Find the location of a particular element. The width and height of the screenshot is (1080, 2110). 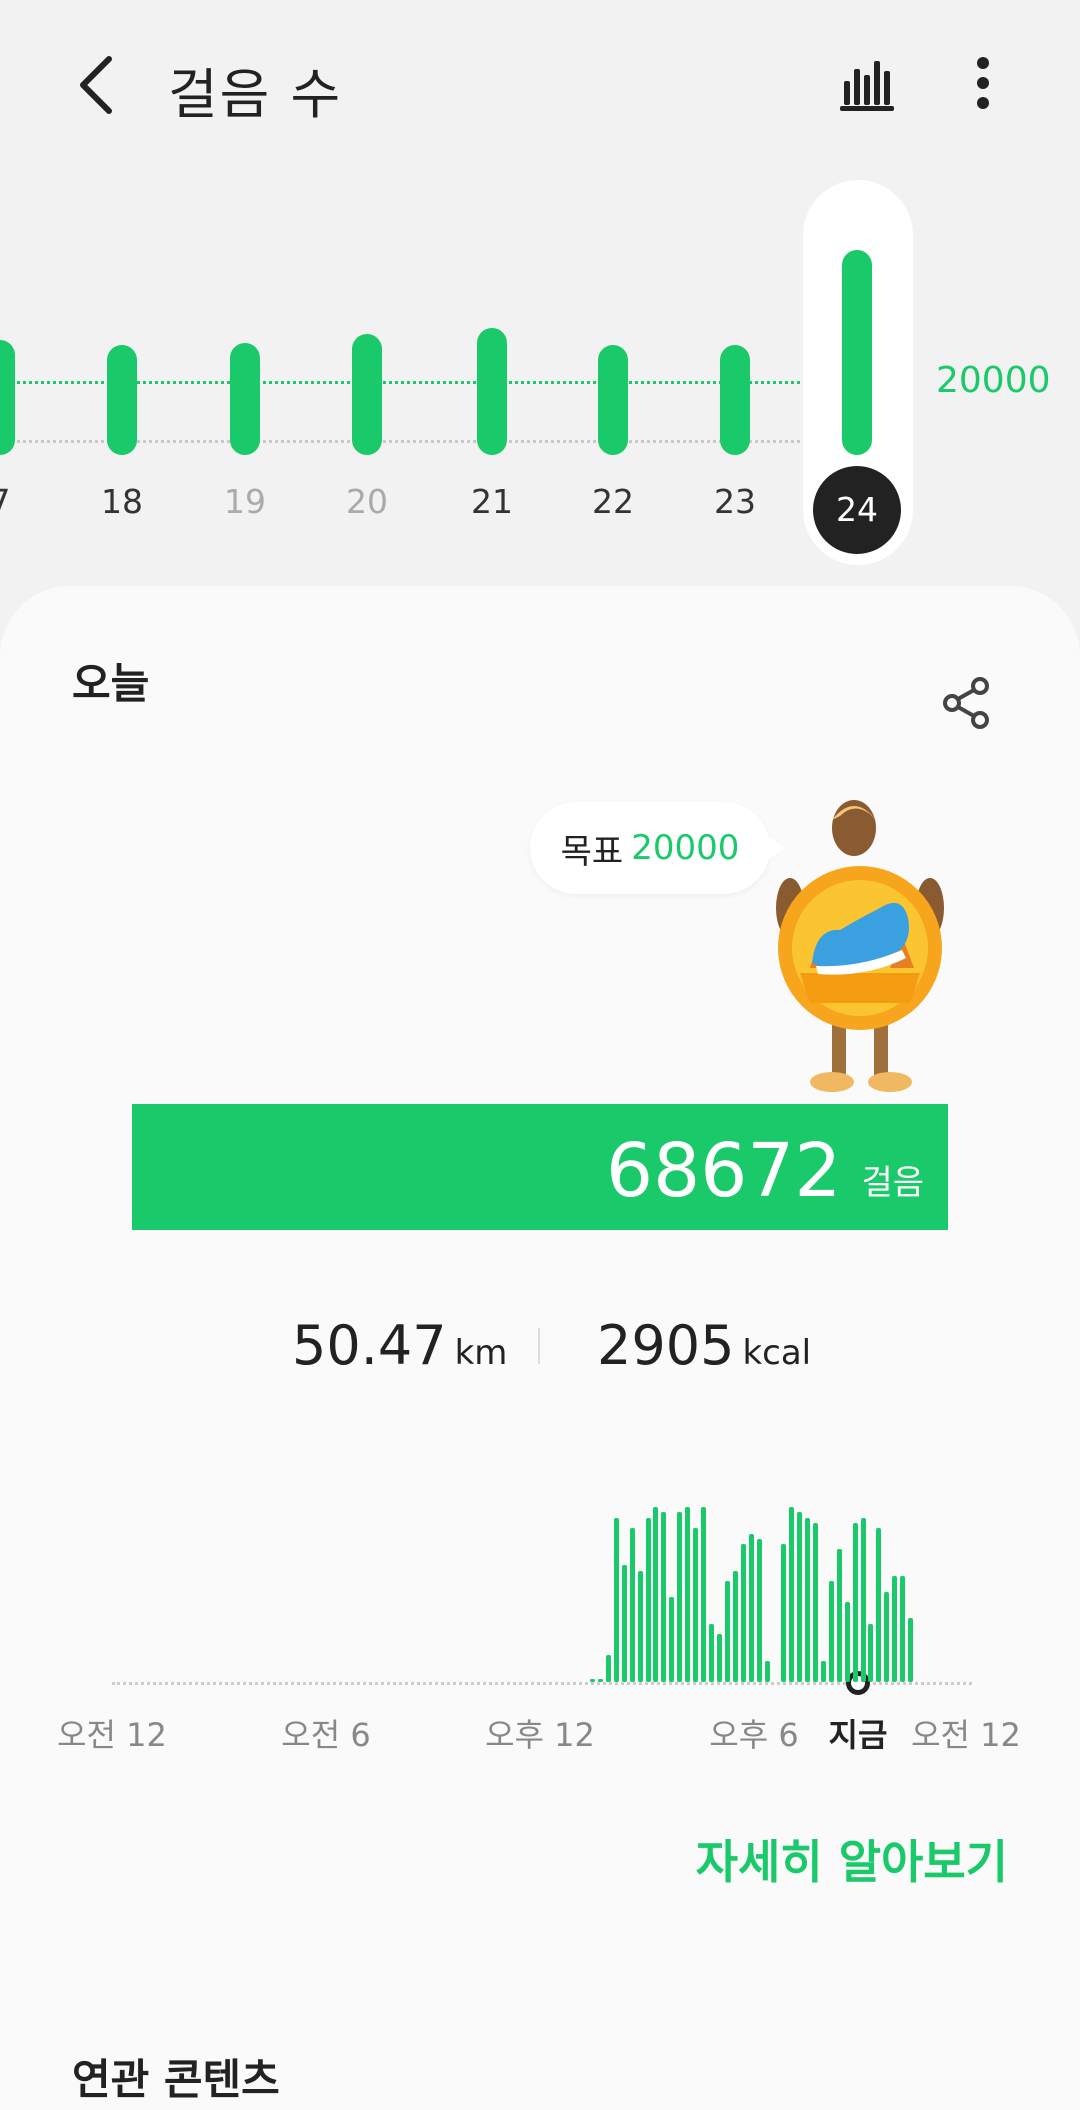

back-button is located at coordinates (95, 85).